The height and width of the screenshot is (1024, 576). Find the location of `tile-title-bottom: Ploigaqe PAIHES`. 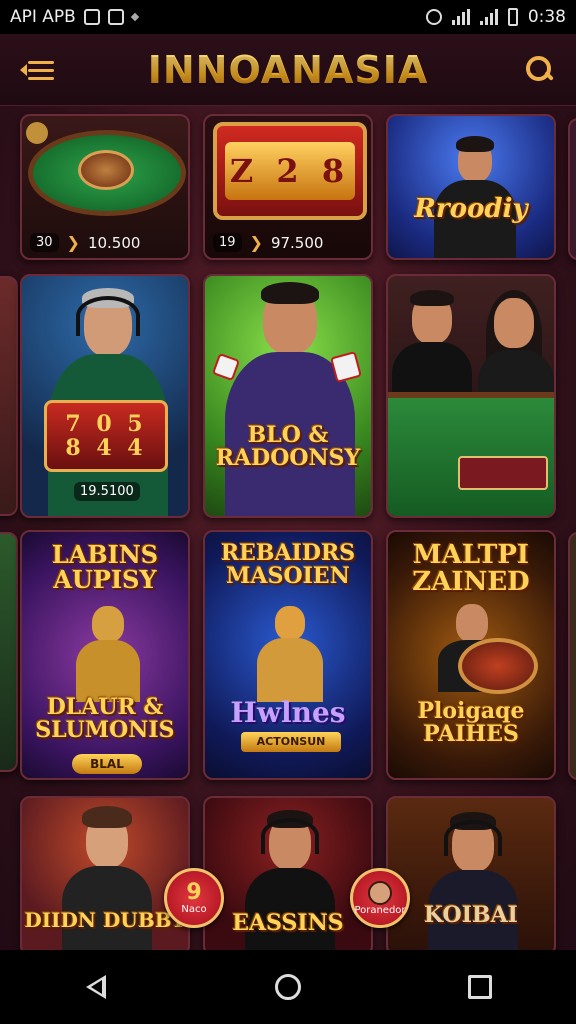

tile-title-bottom: Ploigaqe PAIHES is located at coordinates (471, 723).